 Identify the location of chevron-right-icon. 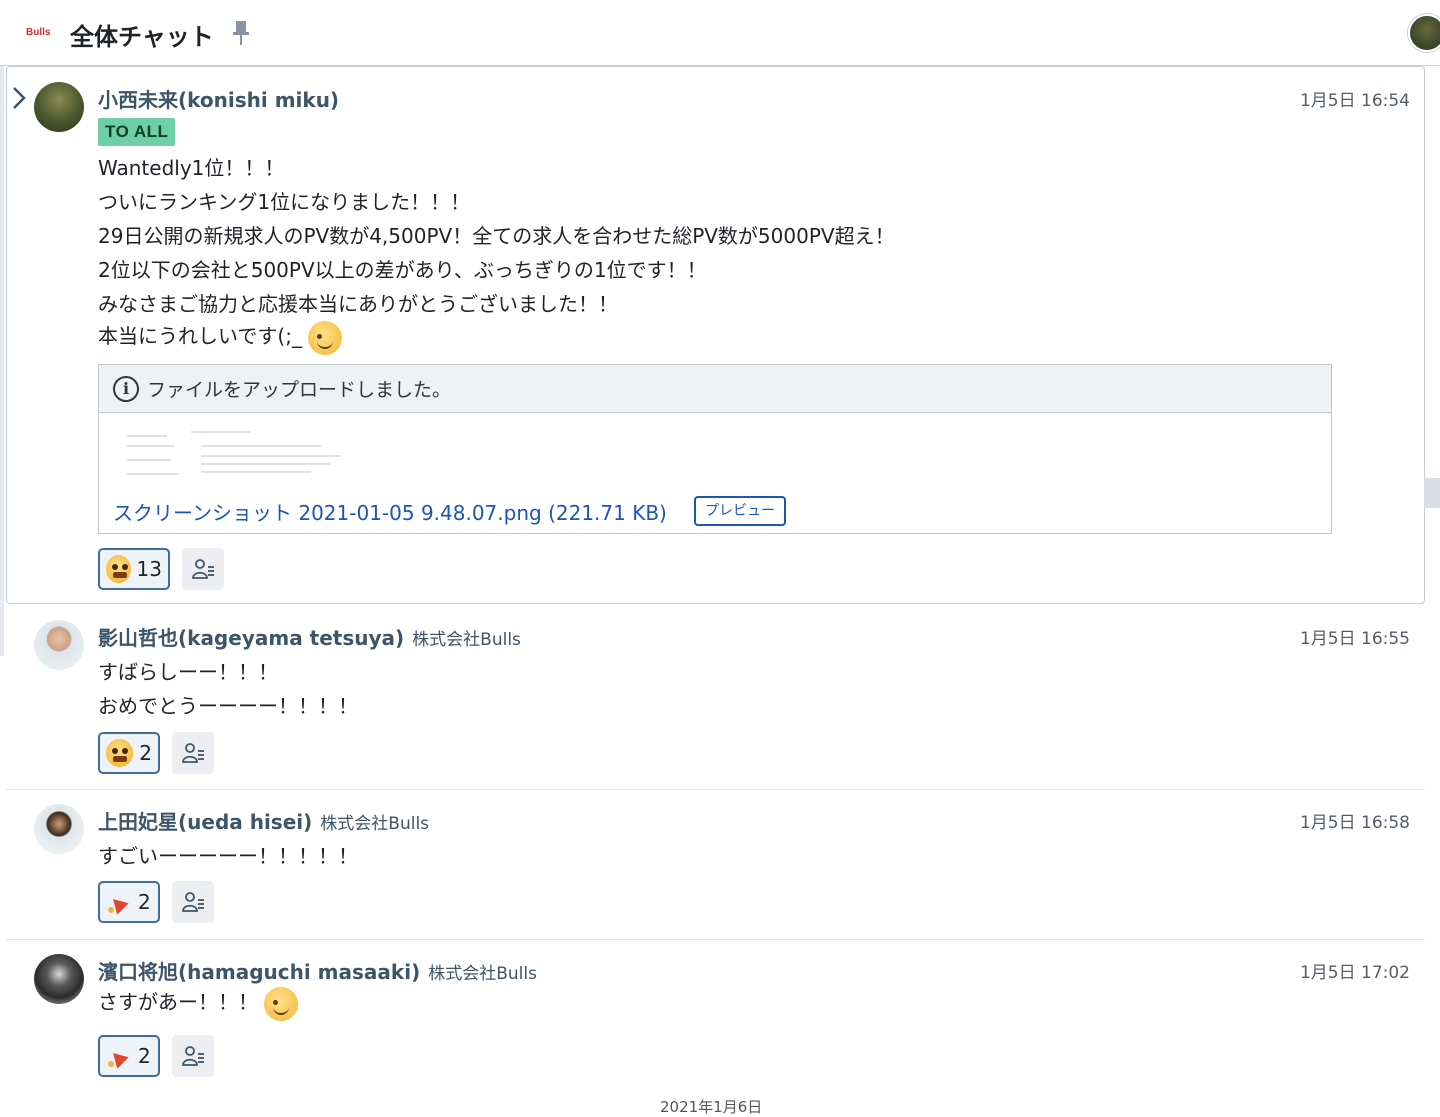
(19, 98).